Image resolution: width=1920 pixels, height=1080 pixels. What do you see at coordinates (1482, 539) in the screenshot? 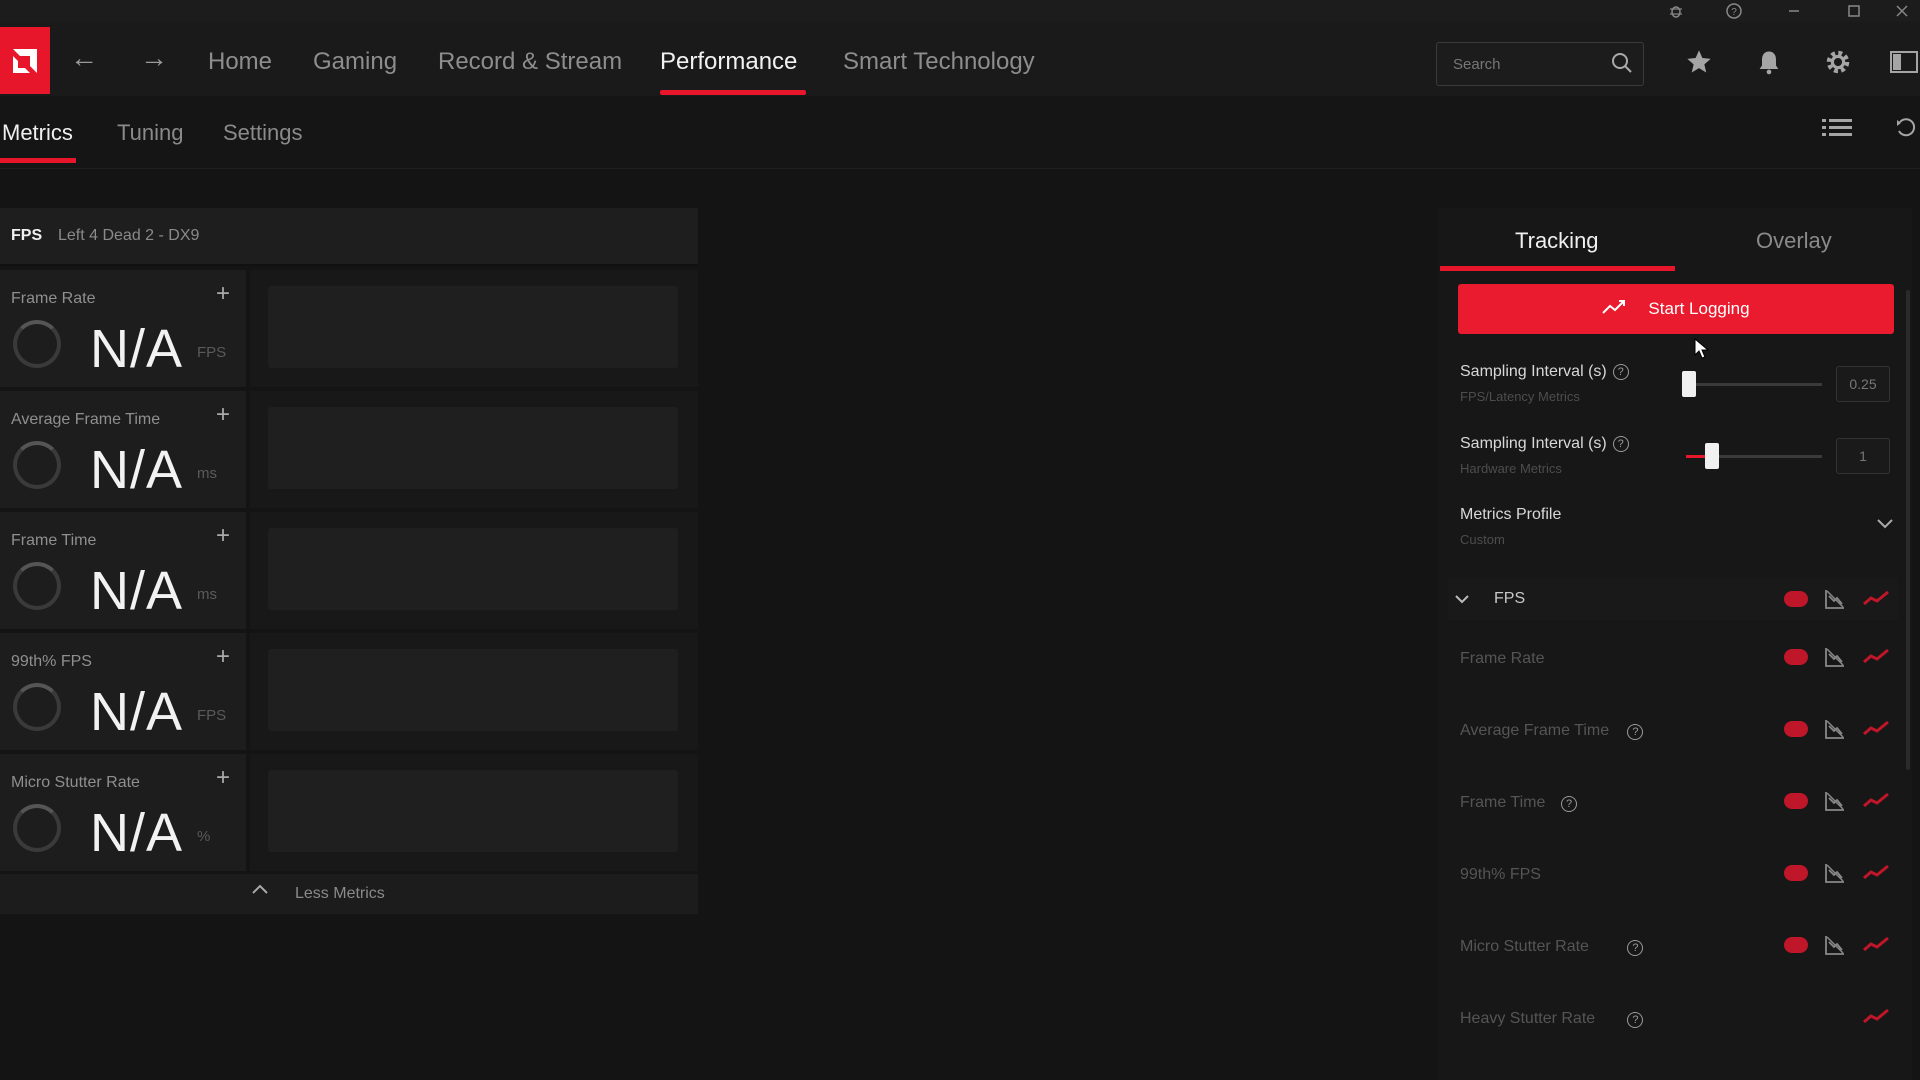
I see `metrics-profile-value: Custom` at bounding box center [1482, 539].